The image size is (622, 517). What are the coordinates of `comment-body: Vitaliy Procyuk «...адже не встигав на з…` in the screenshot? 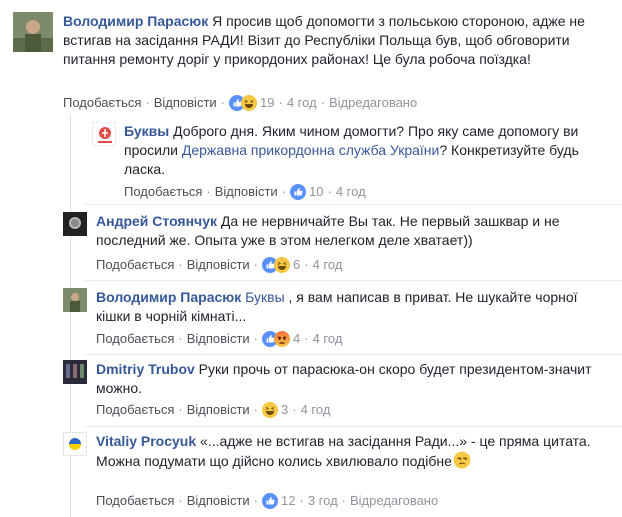 It's located at (352, 451).